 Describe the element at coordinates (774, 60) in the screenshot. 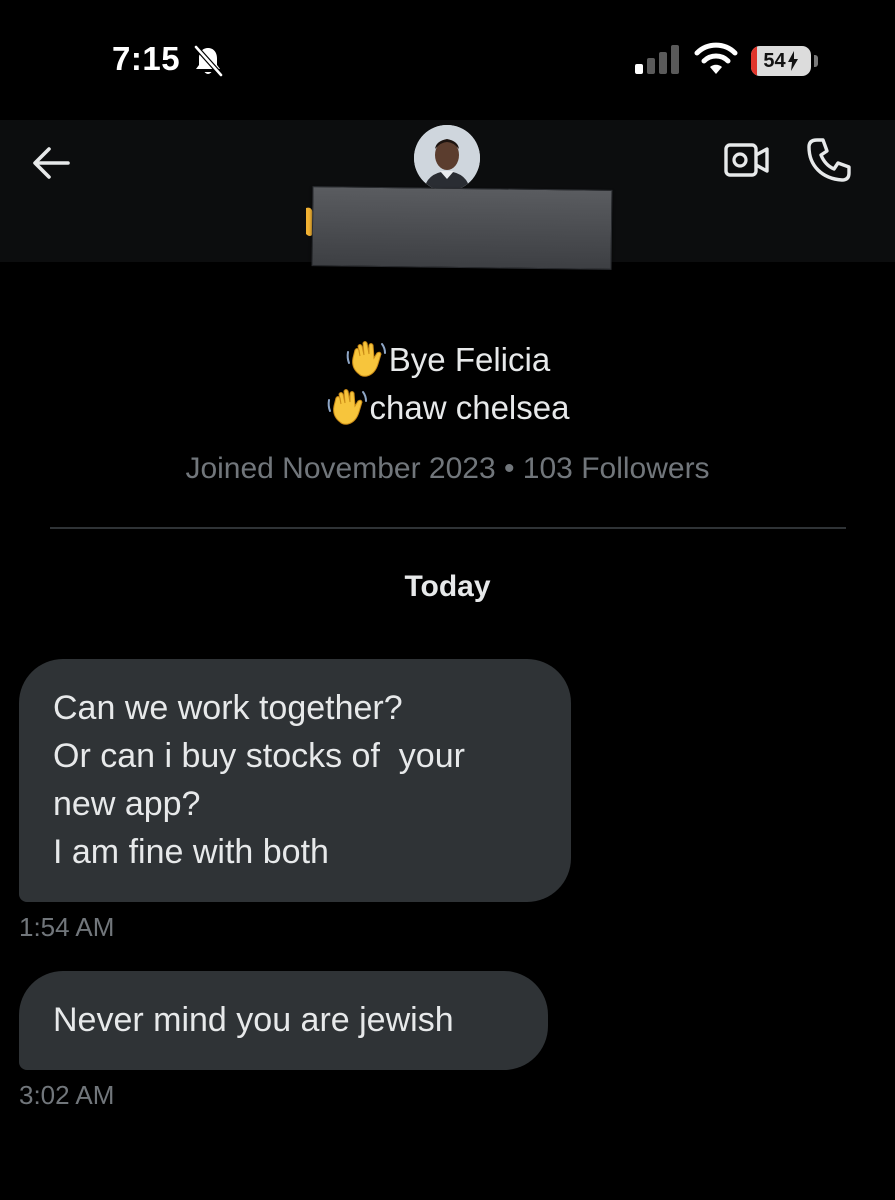

I see `battery-level: 54` at that location.